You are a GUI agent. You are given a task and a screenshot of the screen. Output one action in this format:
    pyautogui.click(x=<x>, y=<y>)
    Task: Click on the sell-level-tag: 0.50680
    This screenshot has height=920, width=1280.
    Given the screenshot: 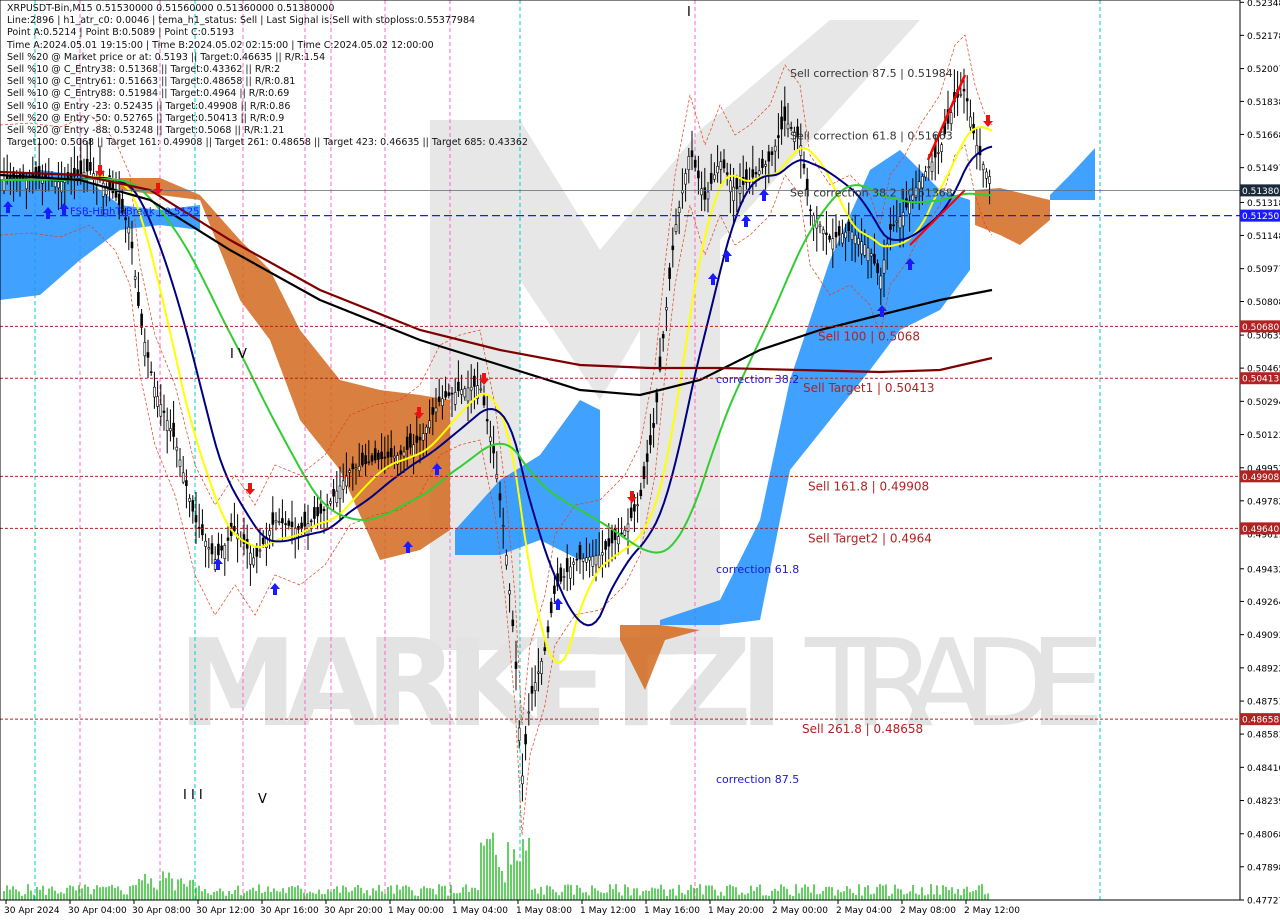 What is the action you would take?
    pyautogui.click(x=1260, y=328)
    